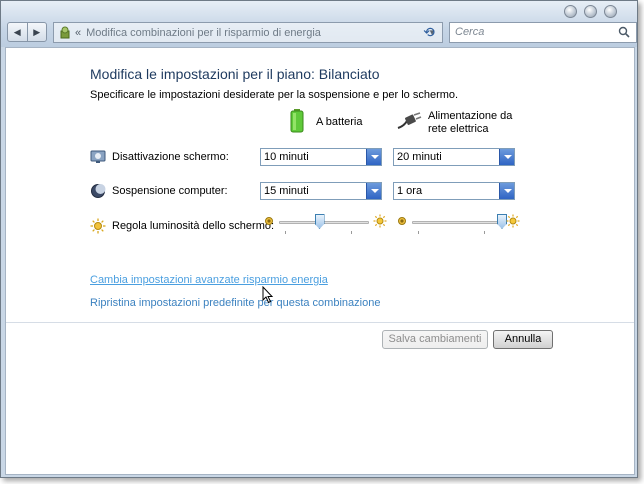  I want to click on sleep-battery-value: 15 minuti, so click(286, 191).